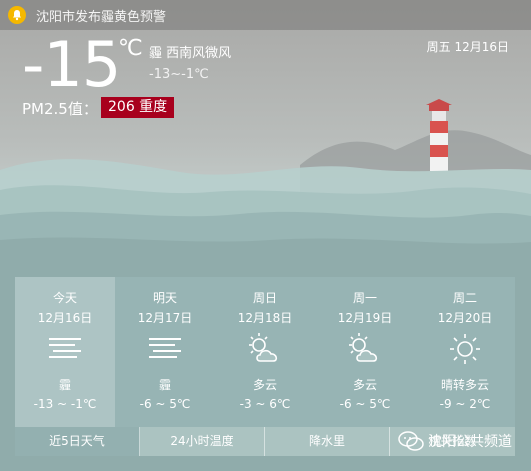  I want to click on day-temp: -13 ~ -1℃, so click(65, 404).